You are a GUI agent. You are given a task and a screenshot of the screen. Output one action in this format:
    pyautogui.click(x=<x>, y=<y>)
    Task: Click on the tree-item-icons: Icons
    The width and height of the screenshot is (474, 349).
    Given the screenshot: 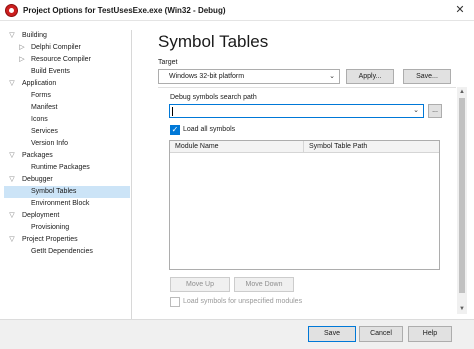 What is the action you would take?
    pyautogui.click(x=67, y=120)
    